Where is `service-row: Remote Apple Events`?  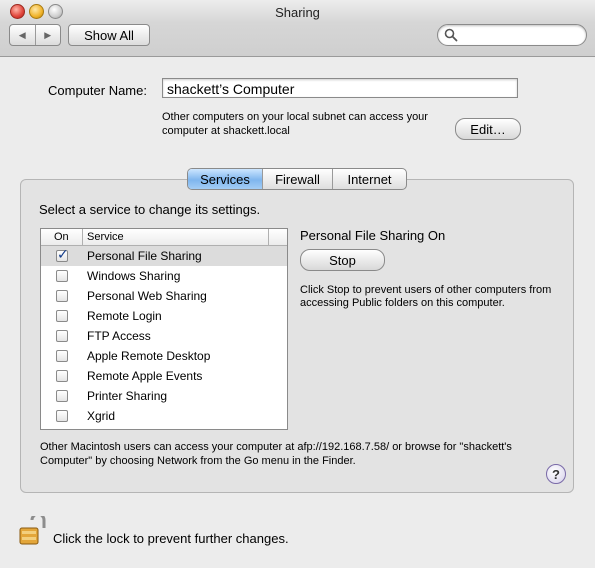 service-row: Remote Apple Events is located at coordinates (164, 376).